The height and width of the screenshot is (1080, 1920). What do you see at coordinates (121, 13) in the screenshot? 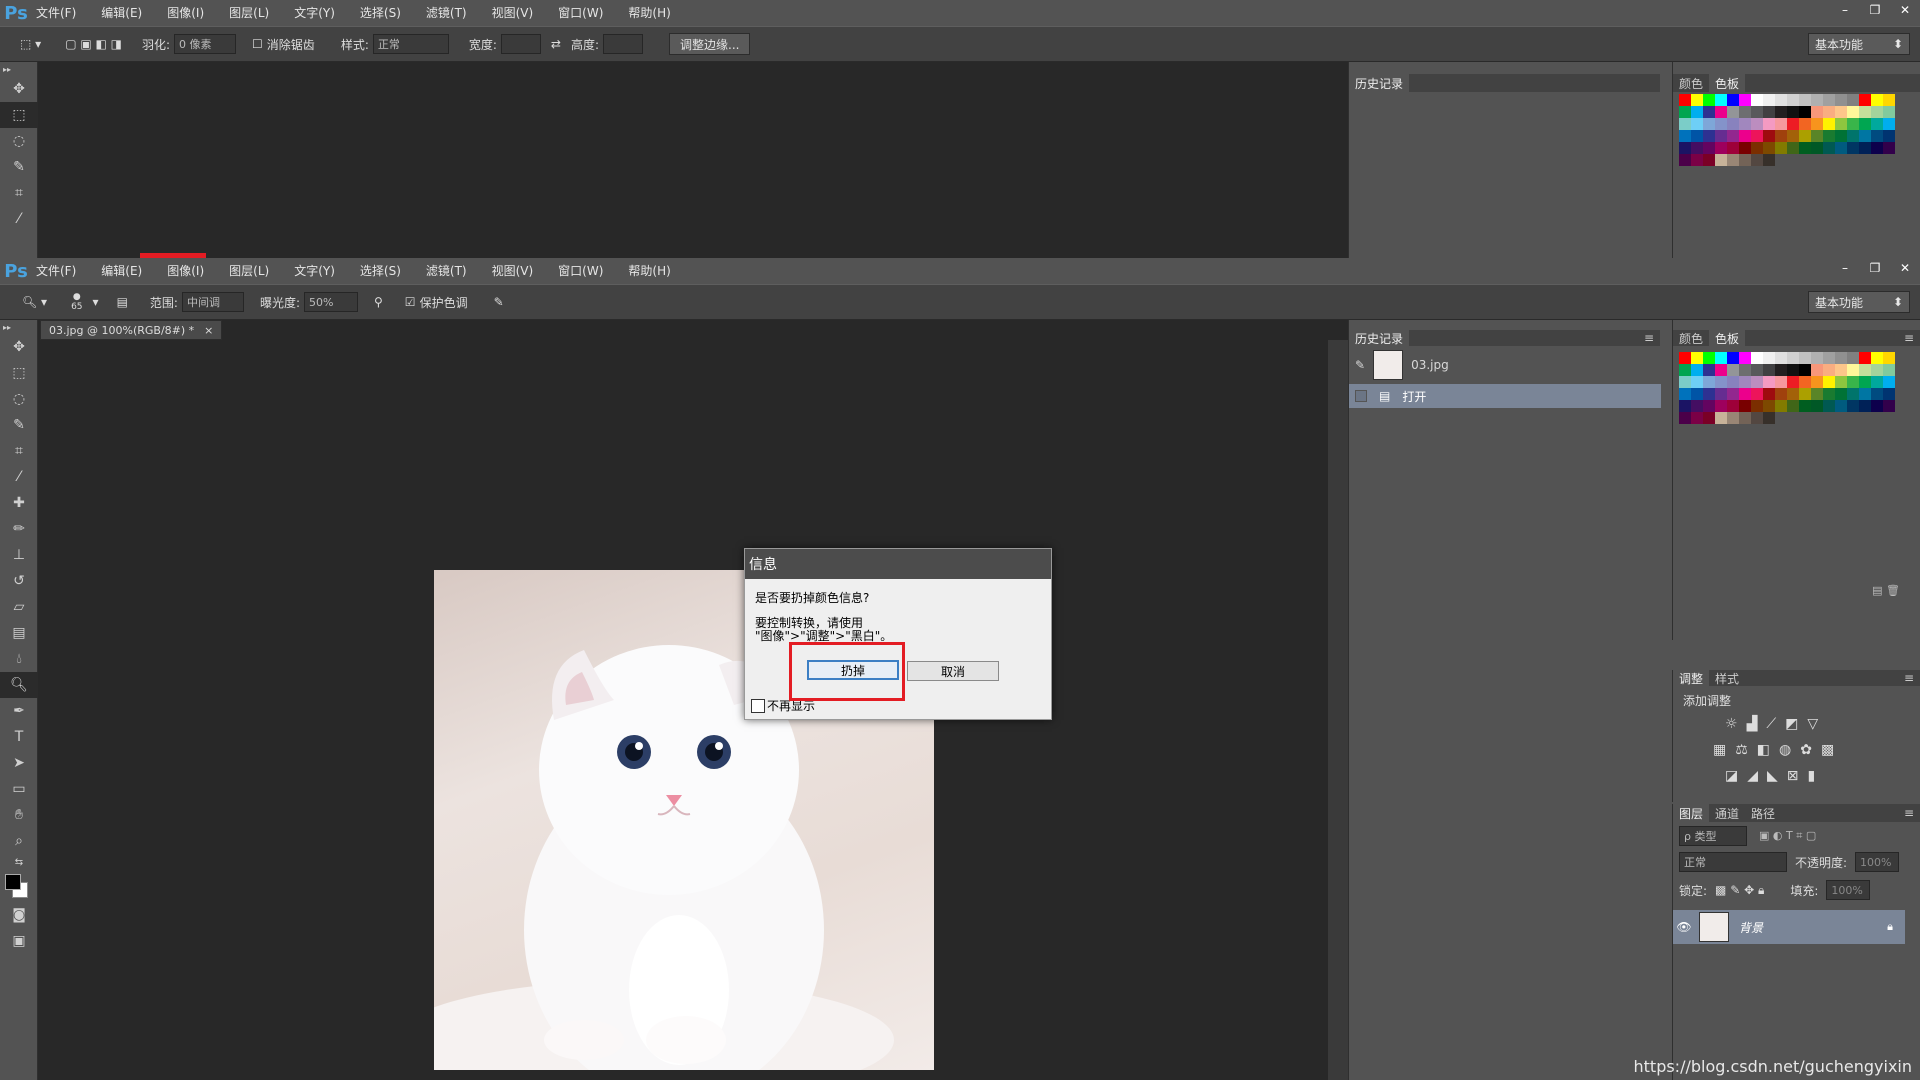
I see `menu-edit: 编辑(E)` at bounding box center [121, 13].